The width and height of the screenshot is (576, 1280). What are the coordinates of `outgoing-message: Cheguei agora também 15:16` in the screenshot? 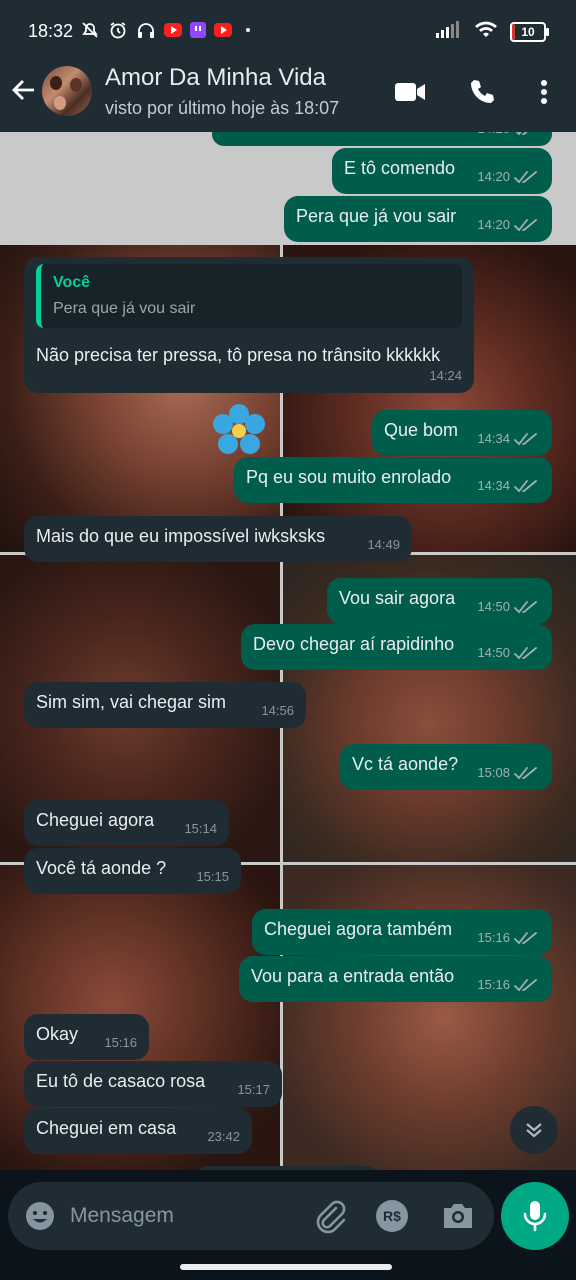 It's located at (402, 932).